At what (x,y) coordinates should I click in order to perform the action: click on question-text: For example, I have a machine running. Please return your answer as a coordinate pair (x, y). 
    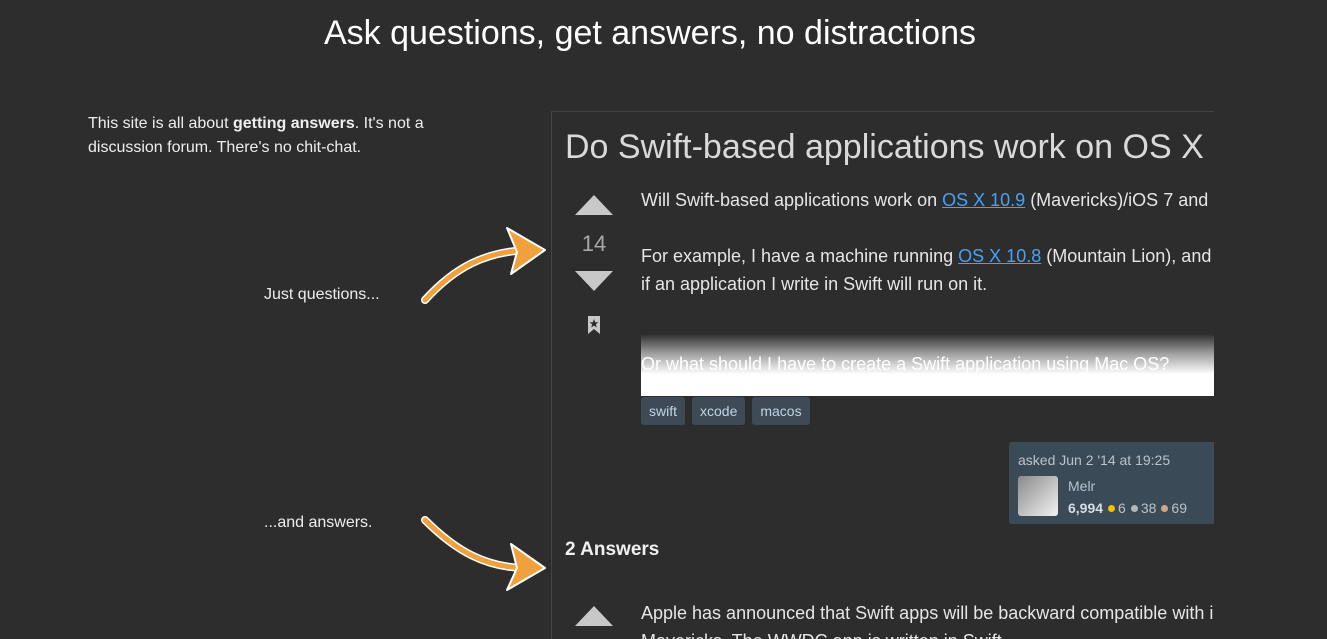
    Looking at the image, I should click on (800, 256).